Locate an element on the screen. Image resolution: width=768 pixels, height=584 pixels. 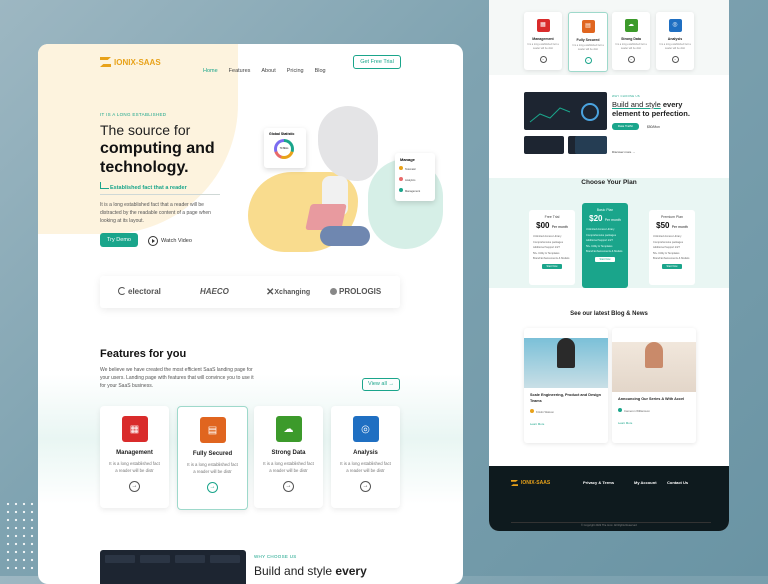
brand-logo: IONIX-SAAS is located at coordinates (130, 62).